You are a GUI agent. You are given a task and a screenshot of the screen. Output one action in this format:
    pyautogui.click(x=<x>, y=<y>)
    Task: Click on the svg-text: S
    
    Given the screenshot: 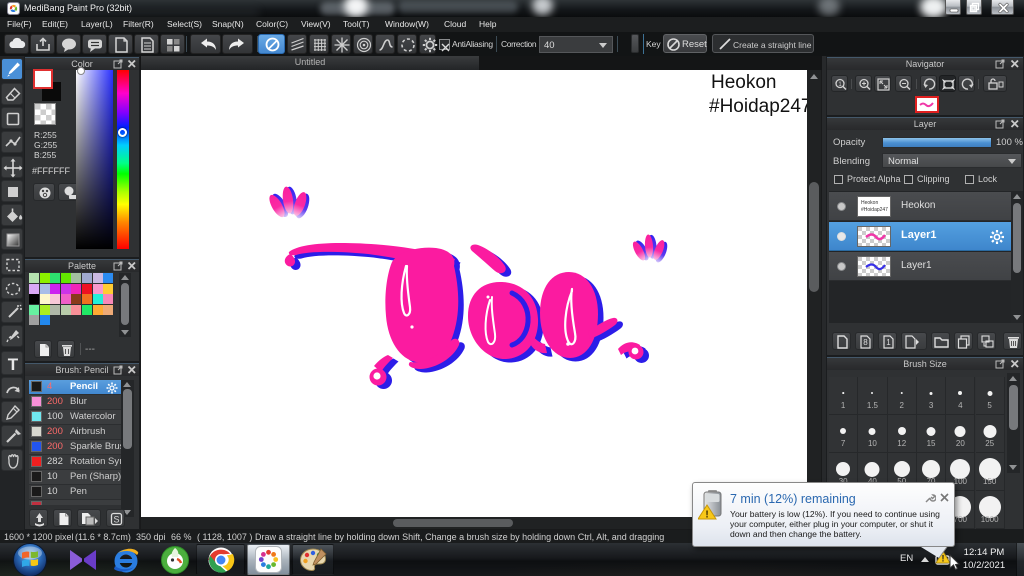 What is the action you would take?
    pyautogui.click(x=116, y=520)
    